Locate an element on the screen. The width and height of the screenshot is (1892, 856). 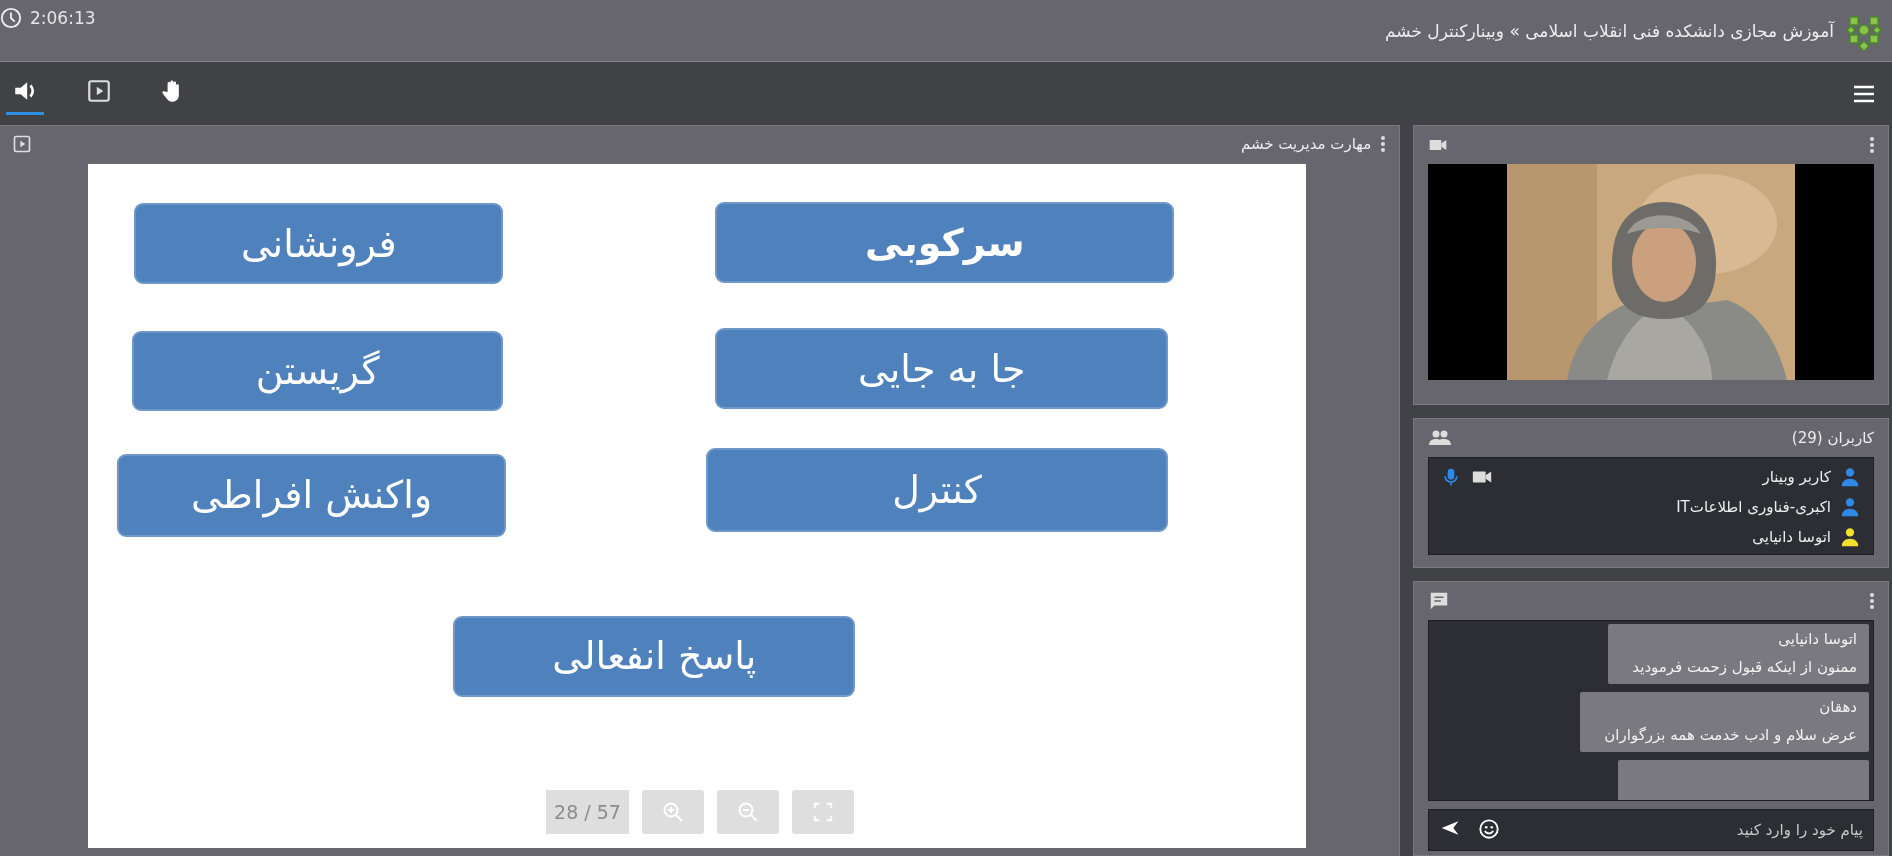
slide-label: پاسخ انفعالی is located at coordinates (654, 656).